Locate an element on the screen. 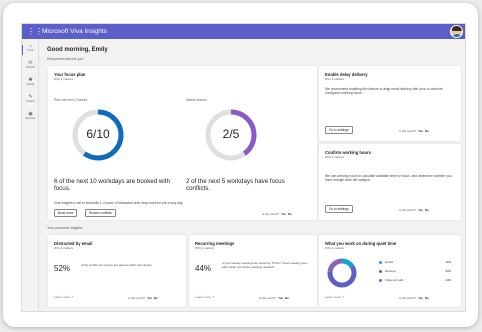 This screenshot has width=482, height=332. rail-item-label: Protect is located at coordinates (30, 101).